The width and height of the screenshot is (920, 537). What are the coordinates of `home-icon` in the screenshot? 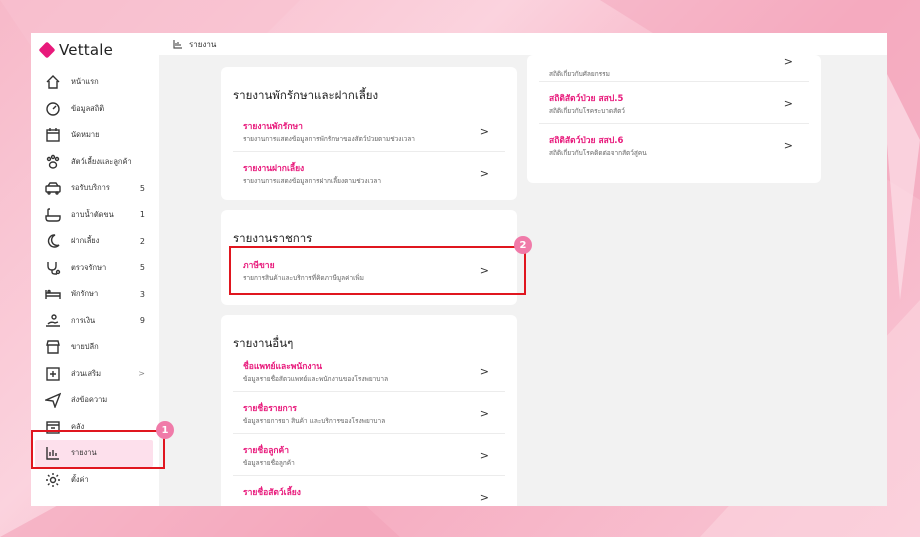 It's located at (53, 82).